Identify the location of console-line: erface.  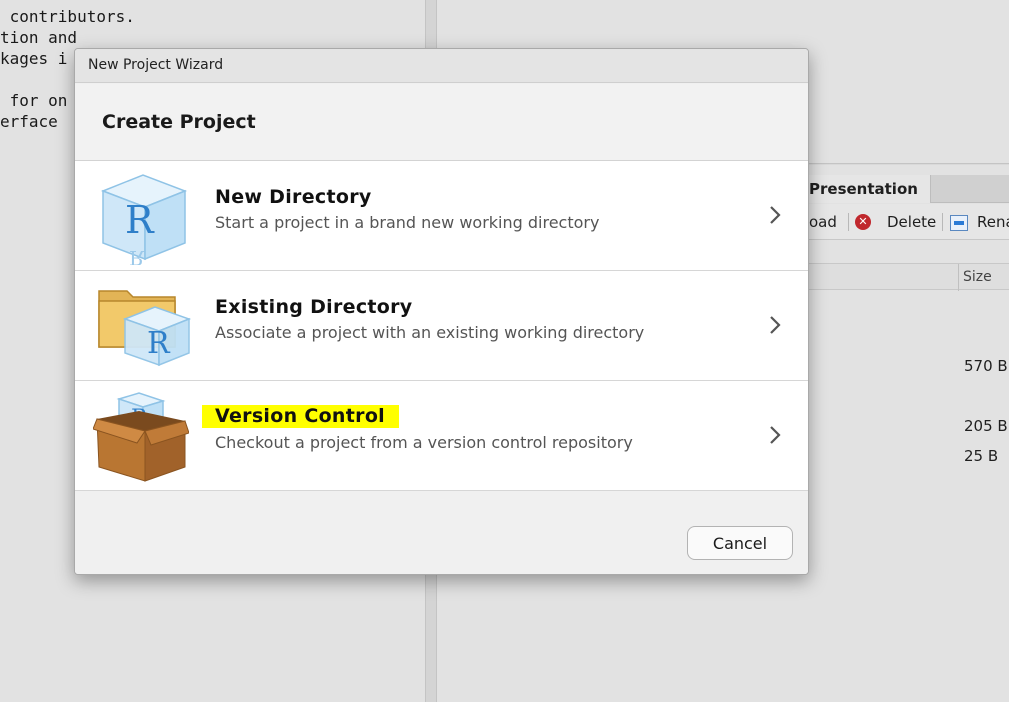
(29, 121).